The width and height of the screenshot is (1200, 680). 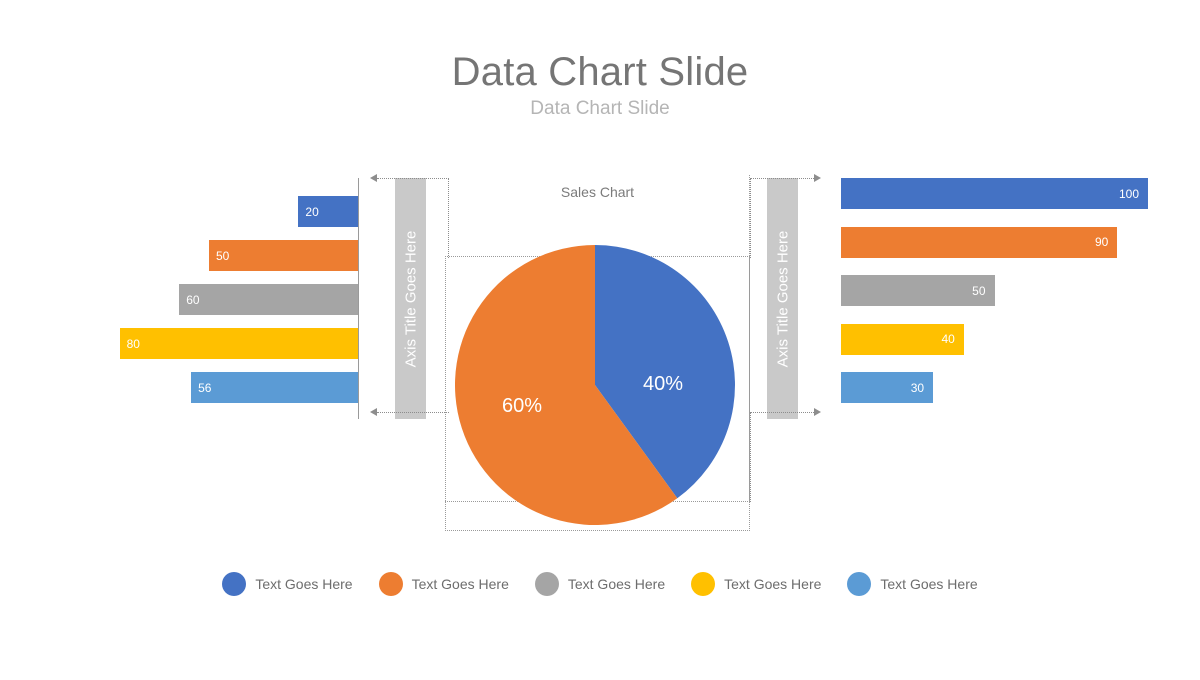 What do you see at coordinates (663, 384) in the screenshot?
I see `pie-slice-label-0: 40%` at bounding box center [663, 384].